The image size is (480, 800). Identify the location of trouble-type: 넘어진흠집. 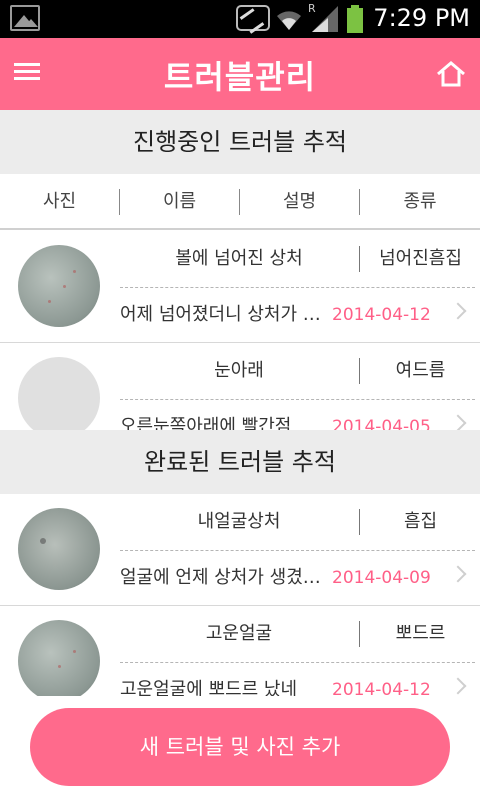
(420, 258).